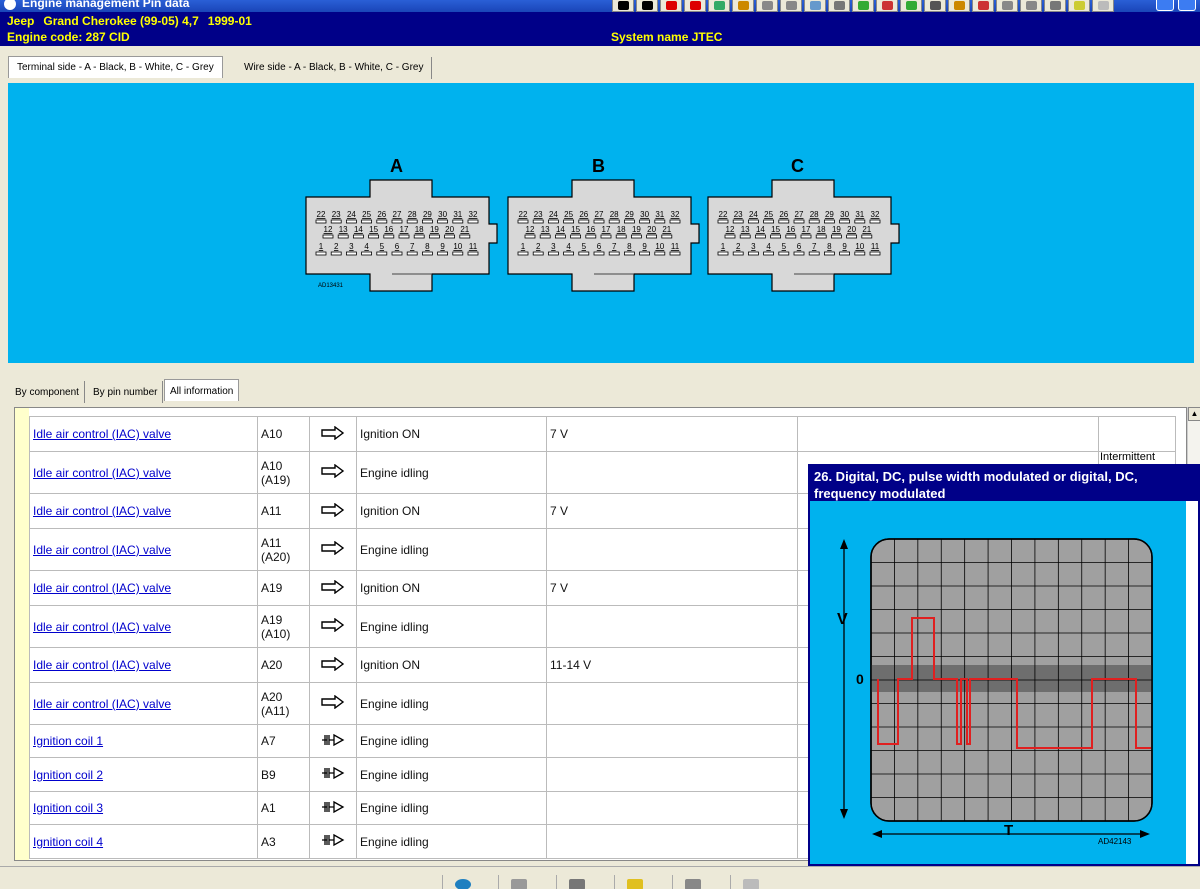 The height and width of the screenshot is (889, 1200). Describe the element at coordinates (336, 246) in the screenshot. I see `pin-number: 2` at that location.